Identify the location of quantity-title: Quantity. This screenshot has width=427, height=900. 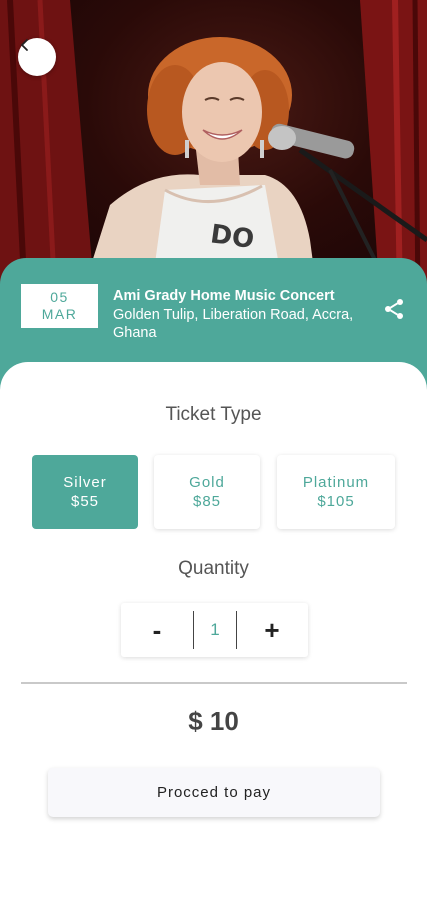
(213, 568).